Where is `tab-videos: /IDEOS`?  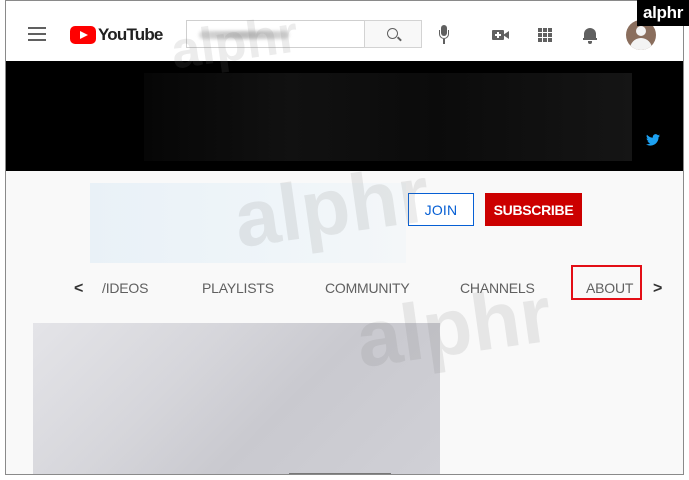
tab-videos: /IDEOS is located at coordinates (125, 288).